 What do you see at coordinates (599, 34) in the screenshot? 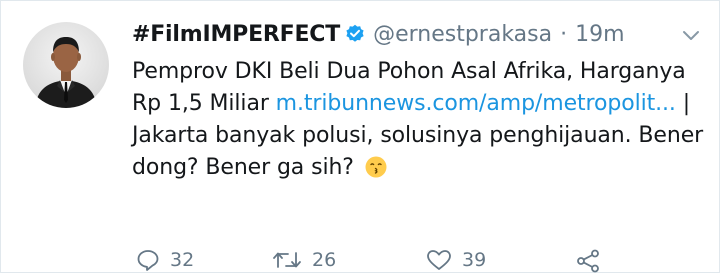
I see `tweet-timestamp: 19m` at bounding box center [599, 34].